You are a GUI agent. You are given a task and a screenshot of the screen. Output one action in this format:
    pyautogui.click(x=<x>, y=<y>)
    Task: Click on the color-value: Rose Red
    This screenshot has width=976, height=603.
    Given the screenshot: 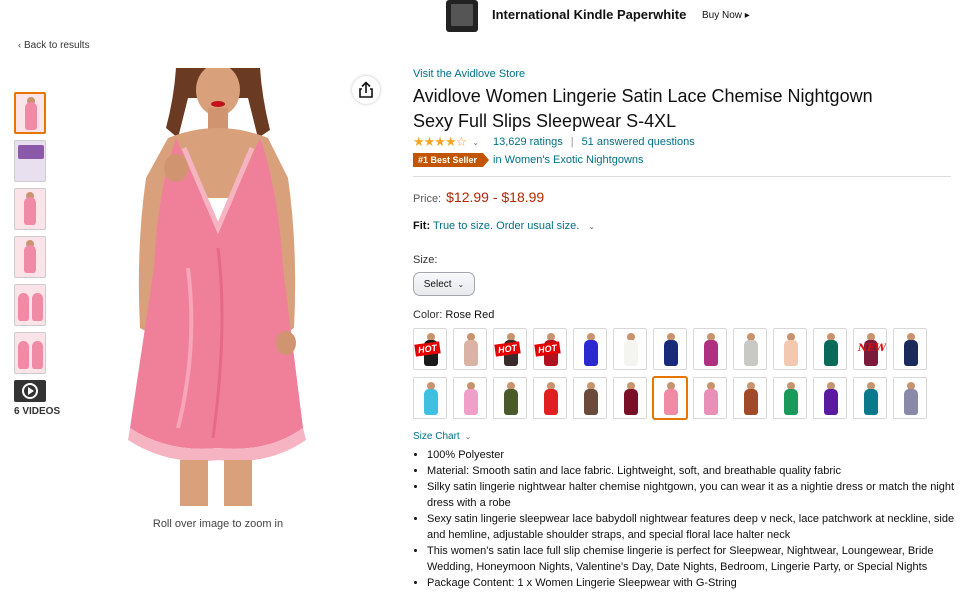 What is the action you would take?
    pyautogui.click(x=470, y=315)
    